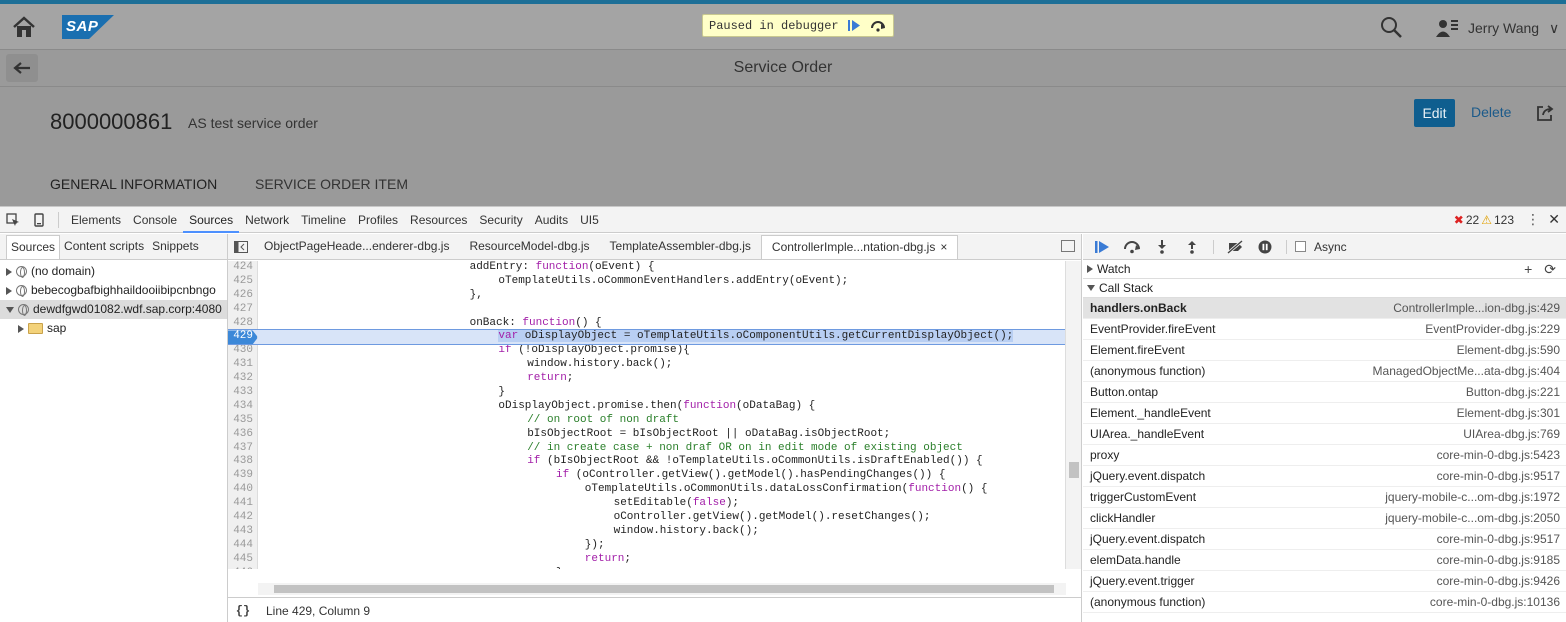 The width and height of the screenshot is (1566, 622). What do you see at coordinates (243, 462) in the screenshot?
I see `line-number: 438` at bounding box center [243, 462].